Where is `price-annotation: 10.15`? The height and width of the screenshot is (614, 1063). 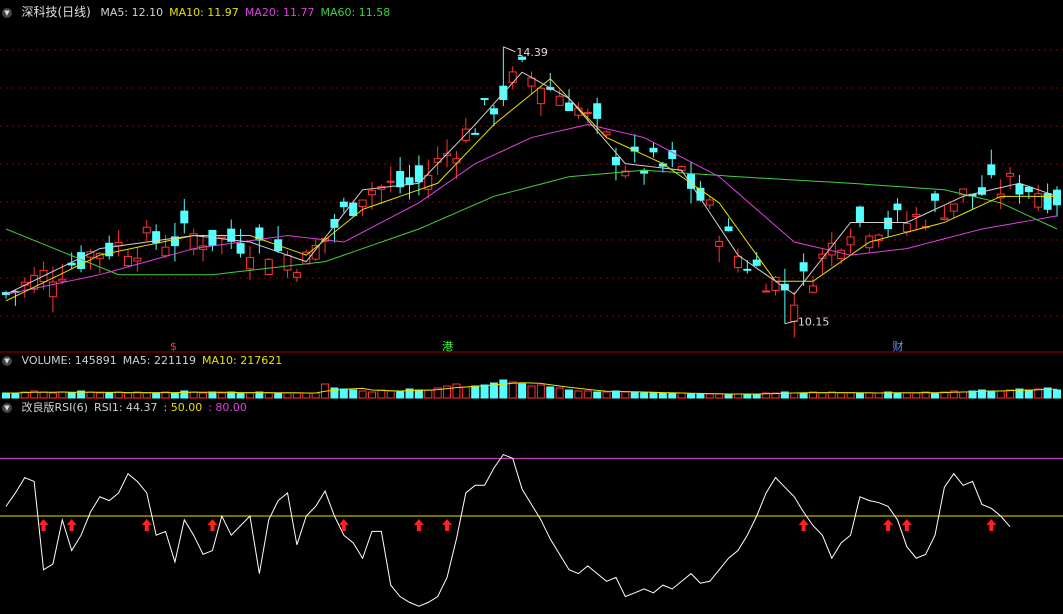
price-annotation: 10.15 is located at coordinates (814, 322).